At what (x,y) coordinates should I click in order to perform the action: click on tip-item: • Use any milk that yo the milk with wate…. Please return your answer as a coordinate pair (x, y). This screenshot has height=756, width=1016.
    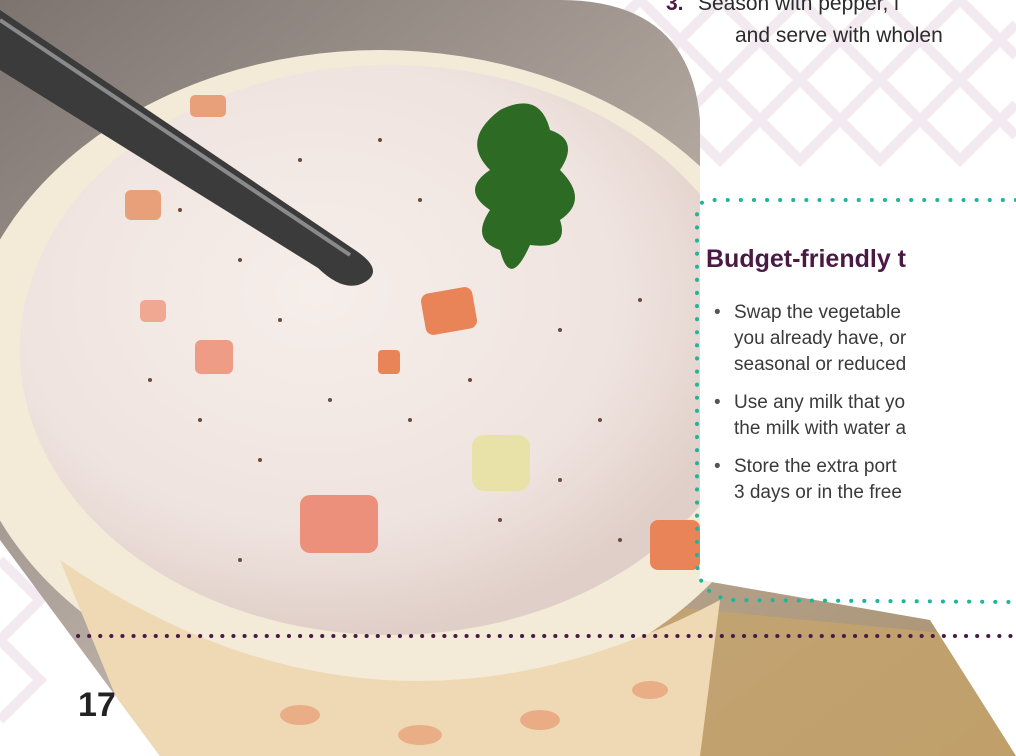
    Looking at the image, I should click on (809, 416).